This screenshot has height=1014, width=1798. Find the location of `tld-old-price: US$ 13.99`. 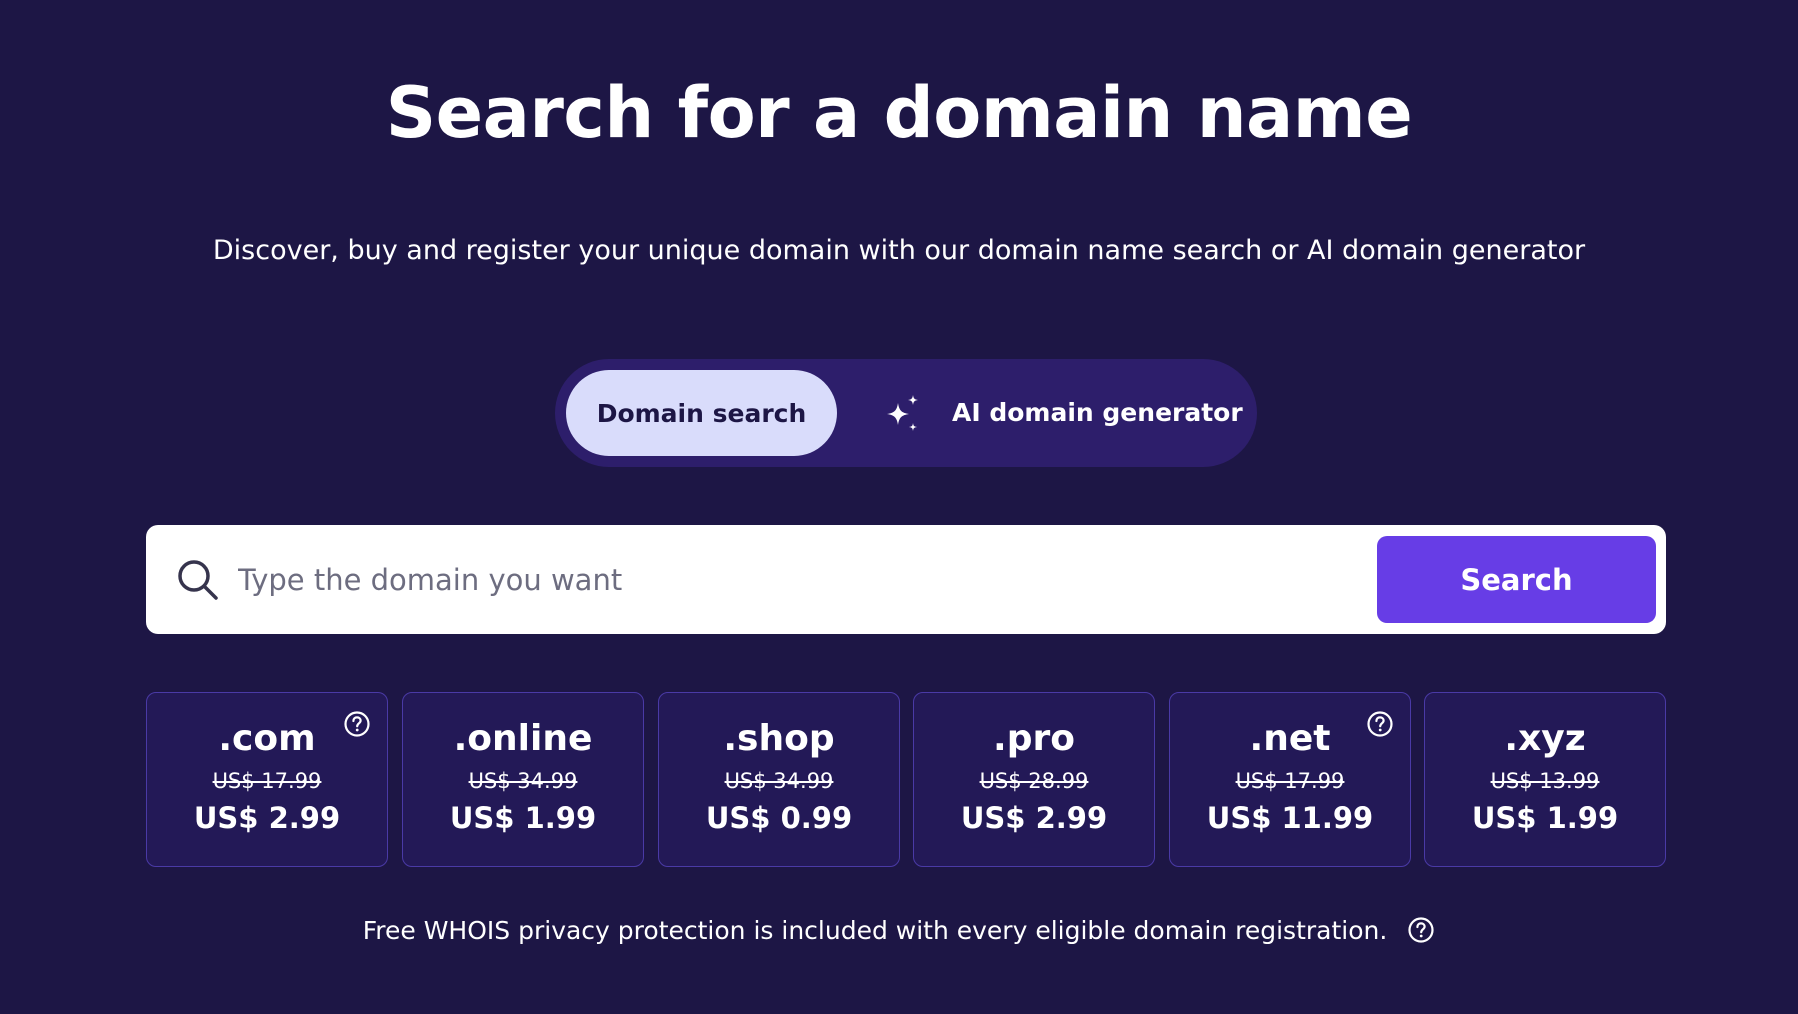

tld-old-price: US$ 13.99 is located at coordinates (1545, 781).